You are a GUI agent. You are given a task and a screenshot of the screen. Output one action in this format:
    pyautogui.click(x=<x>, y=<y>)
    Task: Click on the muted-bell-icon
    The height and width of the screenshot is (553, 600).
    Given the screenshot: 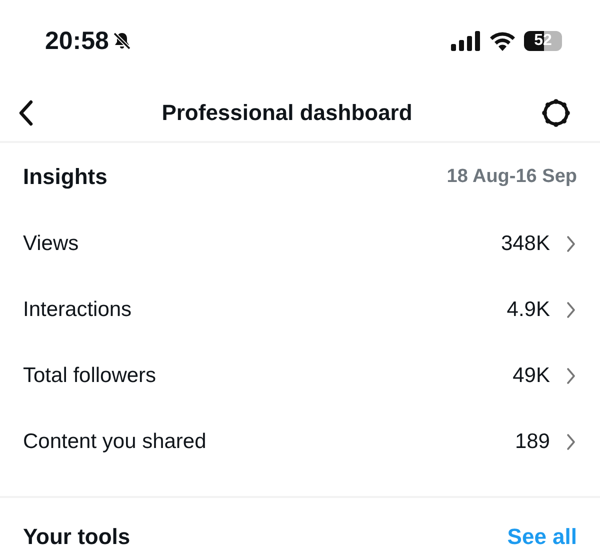 What is the action you would take?
    pyautogui.click(x=122, y=41)
    